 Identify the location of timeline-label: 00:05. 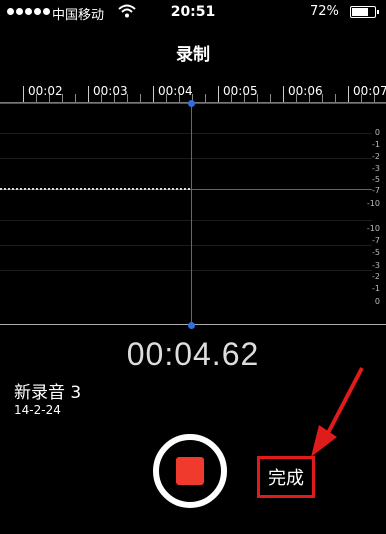
(240, 91).